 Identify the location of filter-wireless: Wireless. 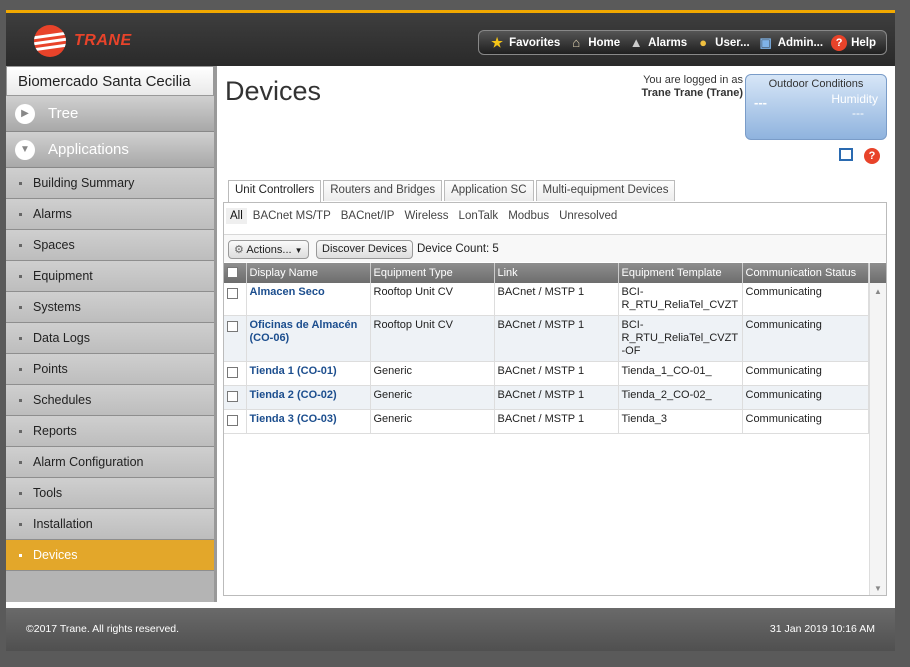
(426, 216).